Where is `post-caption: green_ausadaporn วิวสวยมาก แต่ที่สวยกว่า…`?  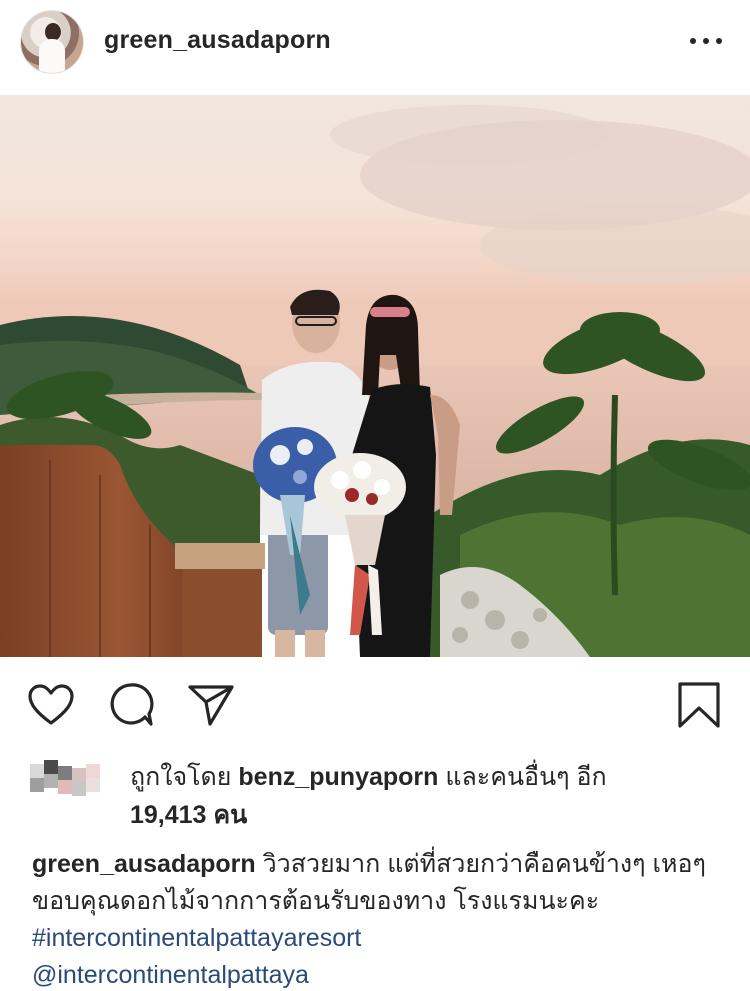
post-caption: green_ausadaporn วิวสวยมาก แต่ที่สวยกว่า… is located at coordinates (382, 918).